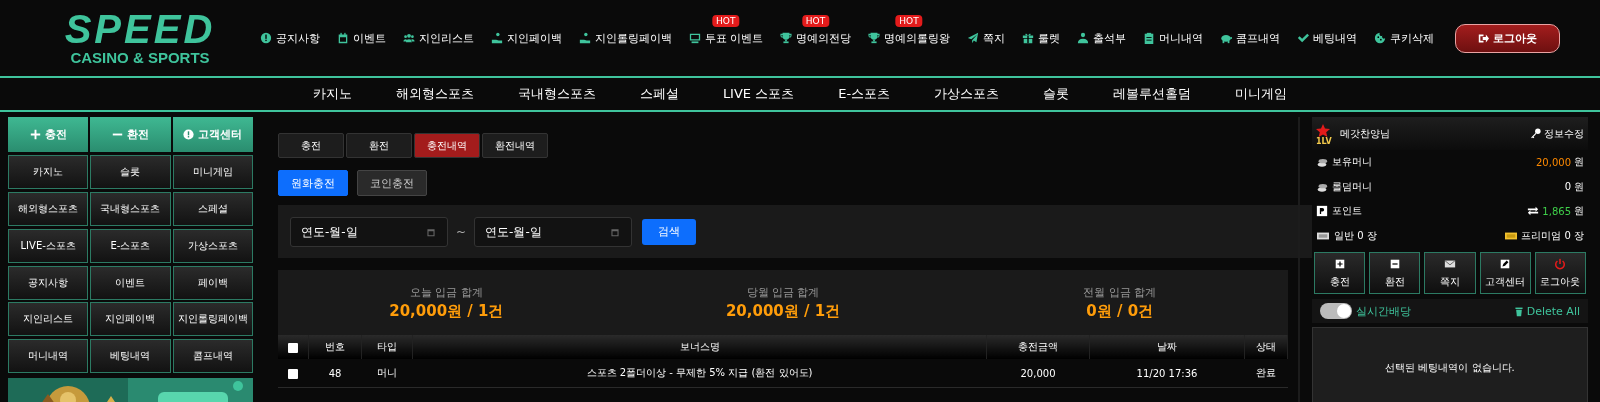  Describe the element at coordinates (212, 356) in the screenshot. I see `sidebar-menu-item: 콤프내역` at that location.